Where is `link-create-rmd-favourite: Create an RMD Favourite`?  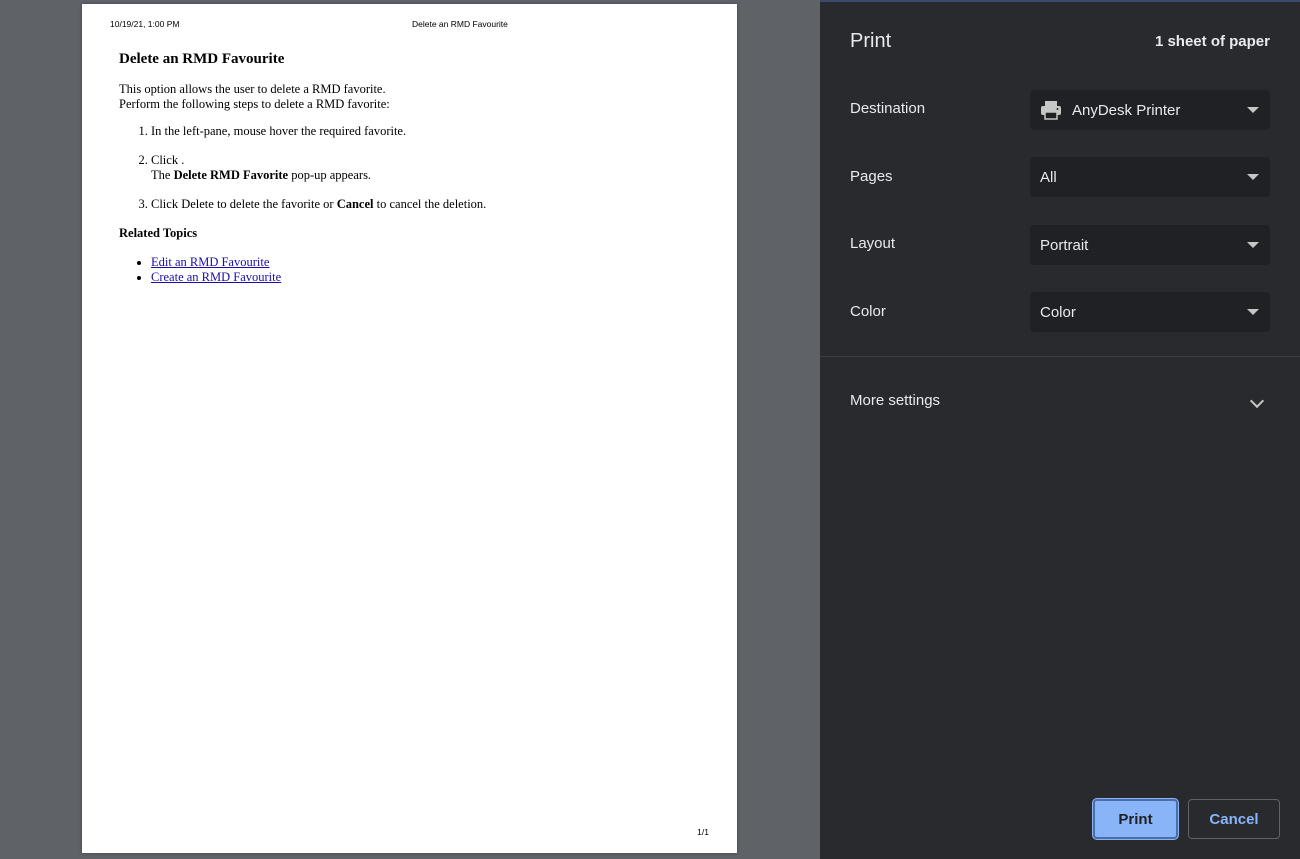 link-create-rmd-favourite: Create an RMD Favourite is located at coordinates (216, 277).